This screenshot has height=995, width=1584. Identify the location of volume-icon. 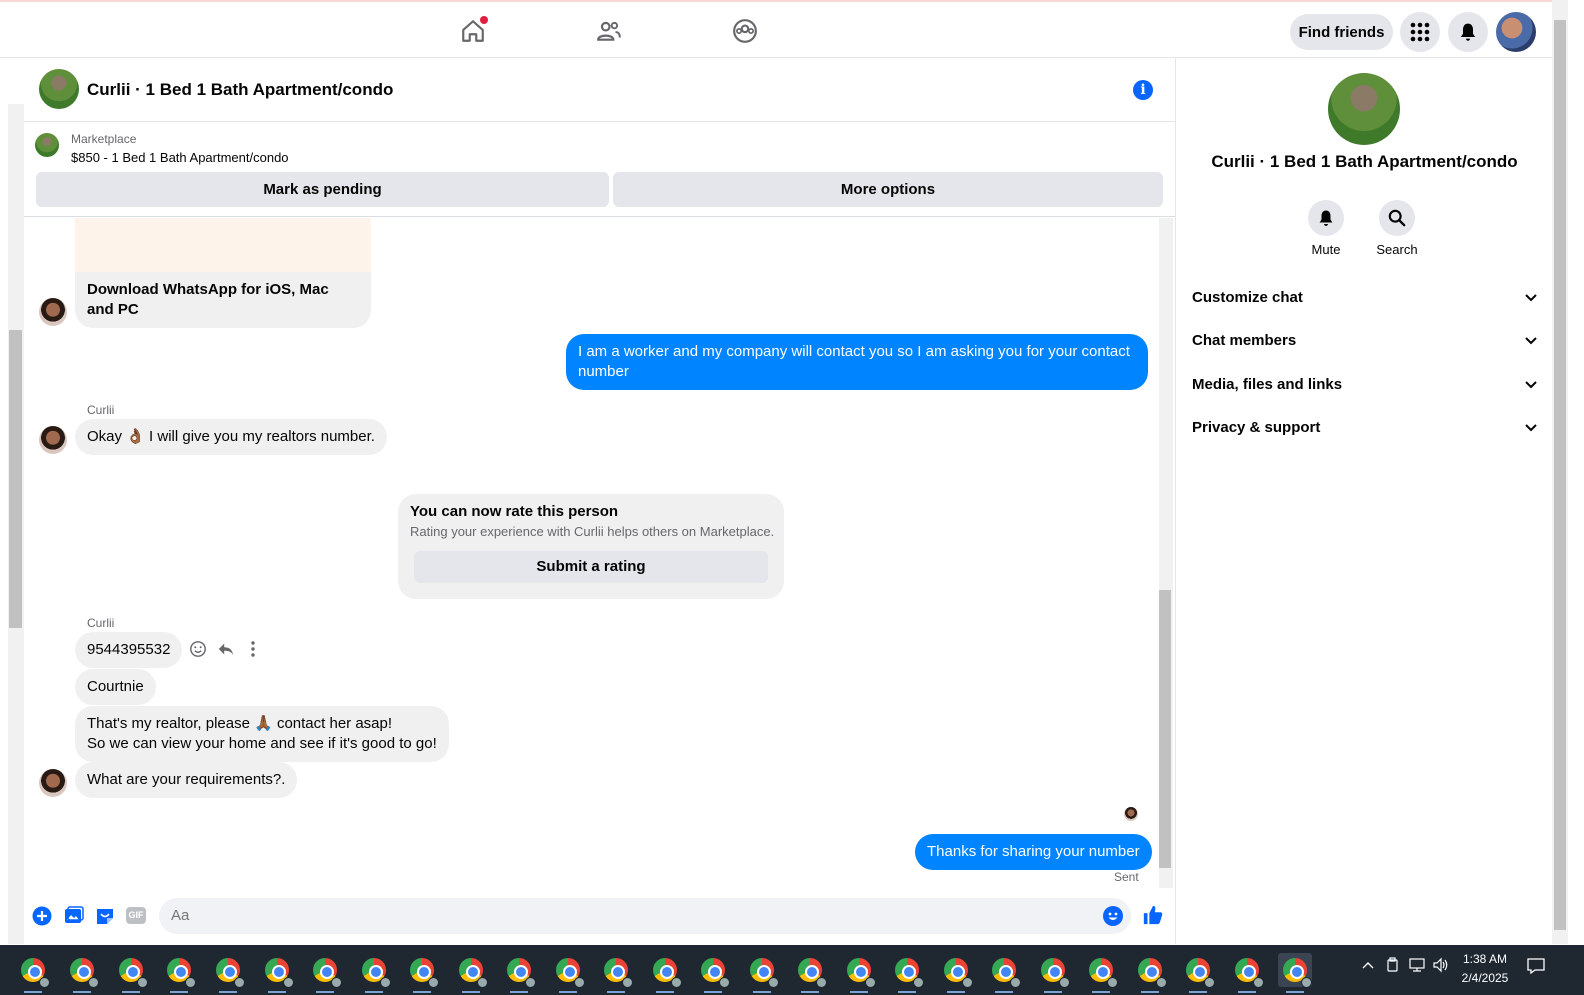
(1441, 967).